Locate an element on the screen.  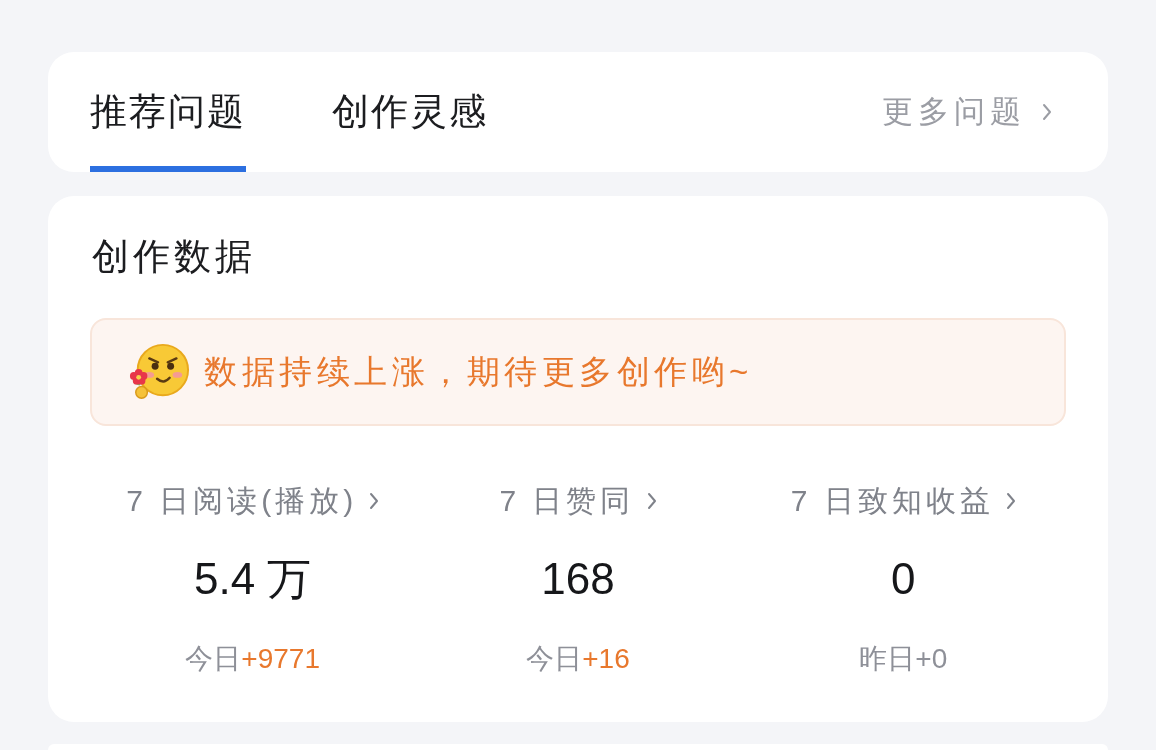
stat-label-link: 7 日赞同 is located at coordinates (578, 501).